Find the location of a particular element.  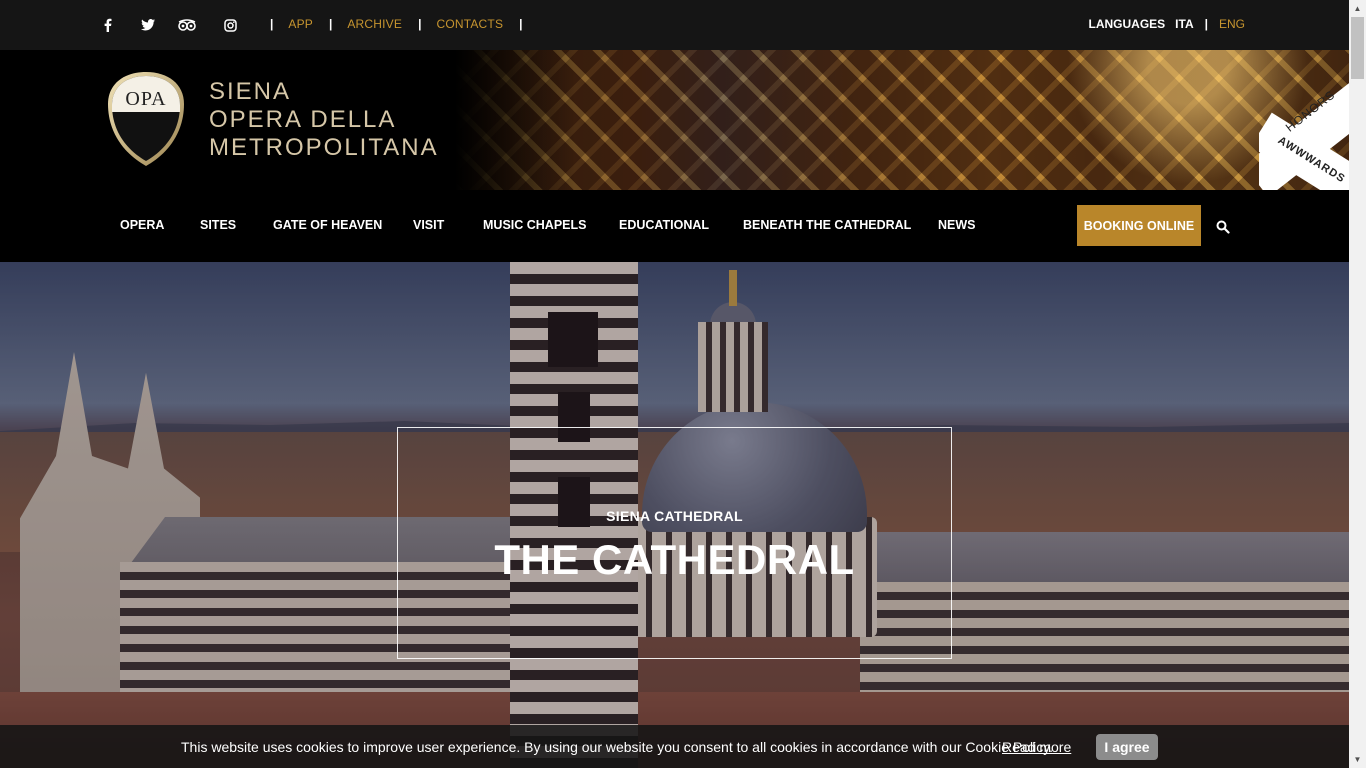

nav-item-beneath-the-cathedral: BENEATH THE CATHEDRAL is located at coordinates (827, 225).